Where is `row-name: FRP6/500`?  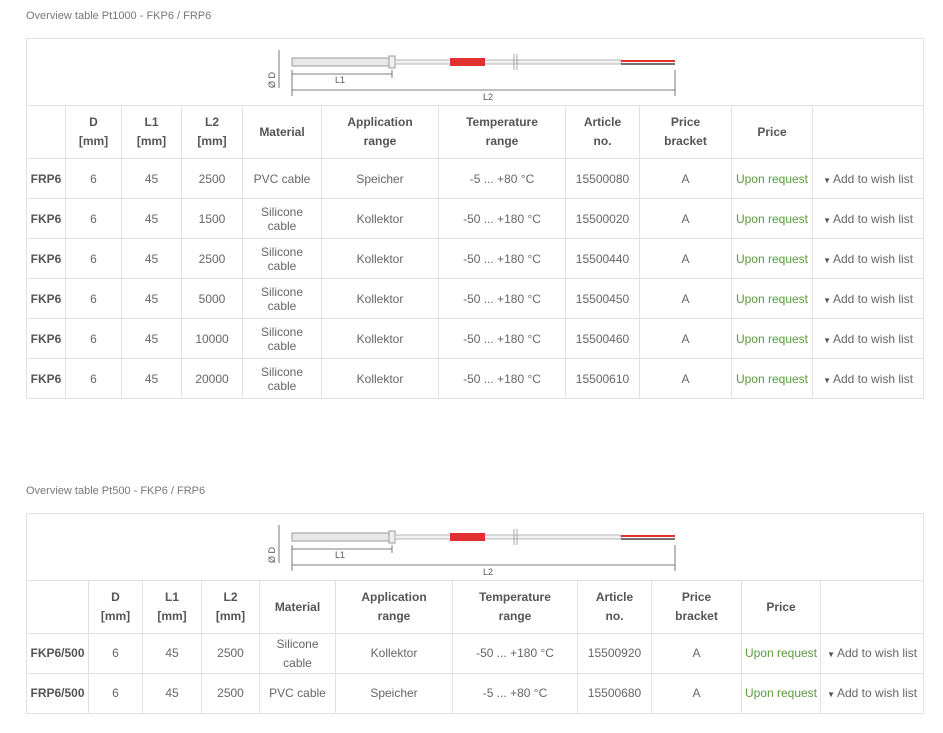 row-name: FRP6/500 is located at coordinates (57, 693).